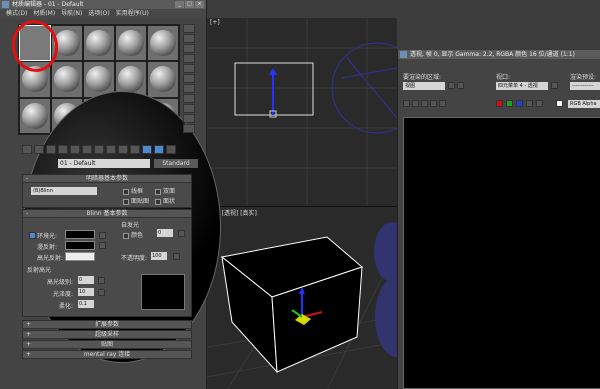 Image resolution: width=600 pixels, height=389 pixels. Describe the element at coordinates (433, 103) in the screenshot. I see `print-icon` at that location.